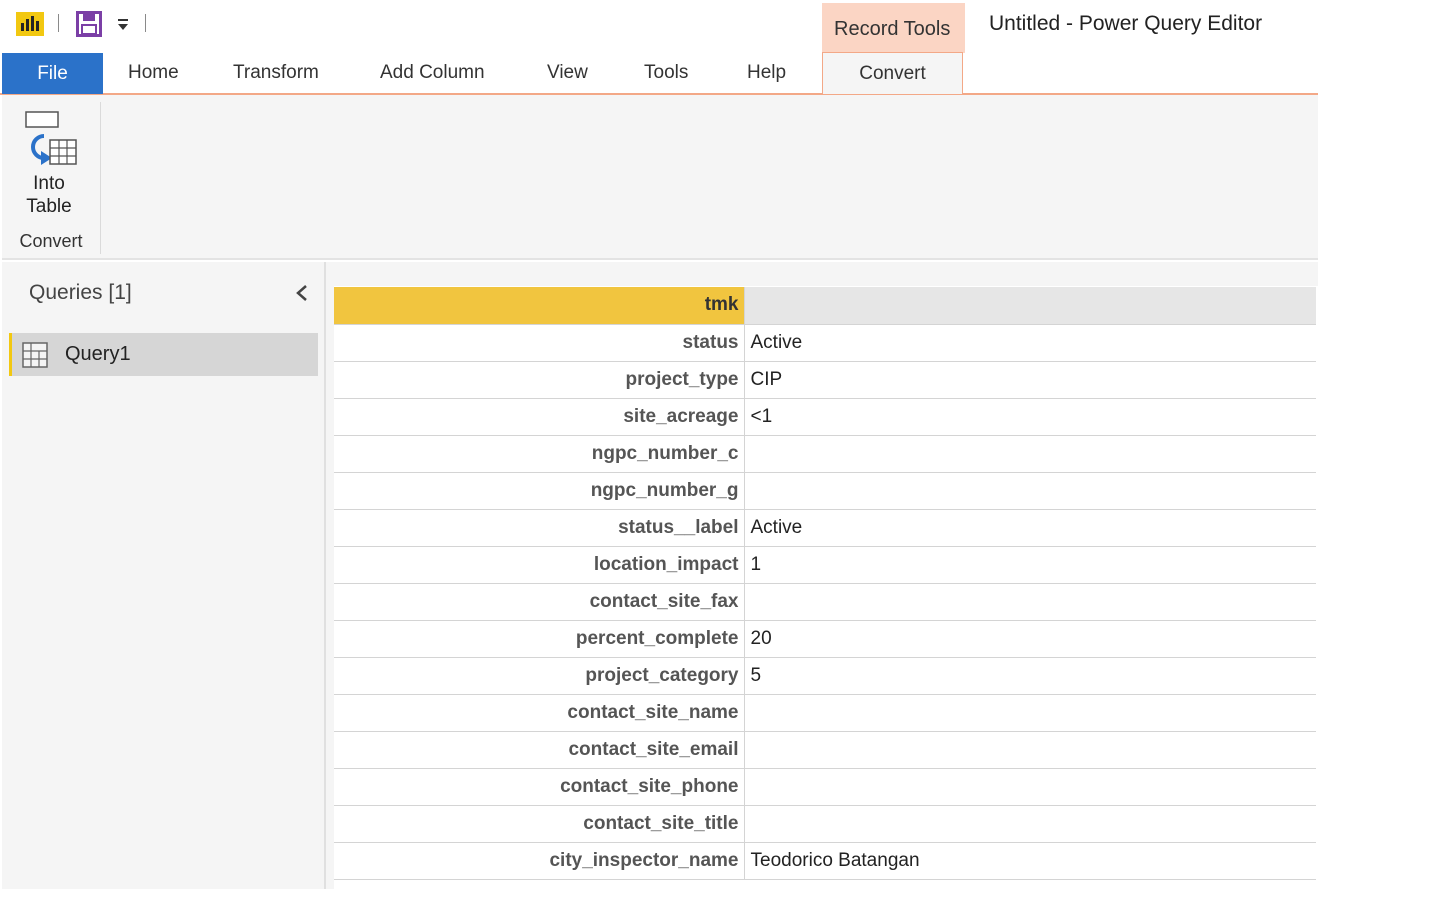 The width and height of the screenshot is (1434, 922). Describe the element at coordinates (539, 417) in the screenshot. I see `record-field-name: site_acreage` at that location.